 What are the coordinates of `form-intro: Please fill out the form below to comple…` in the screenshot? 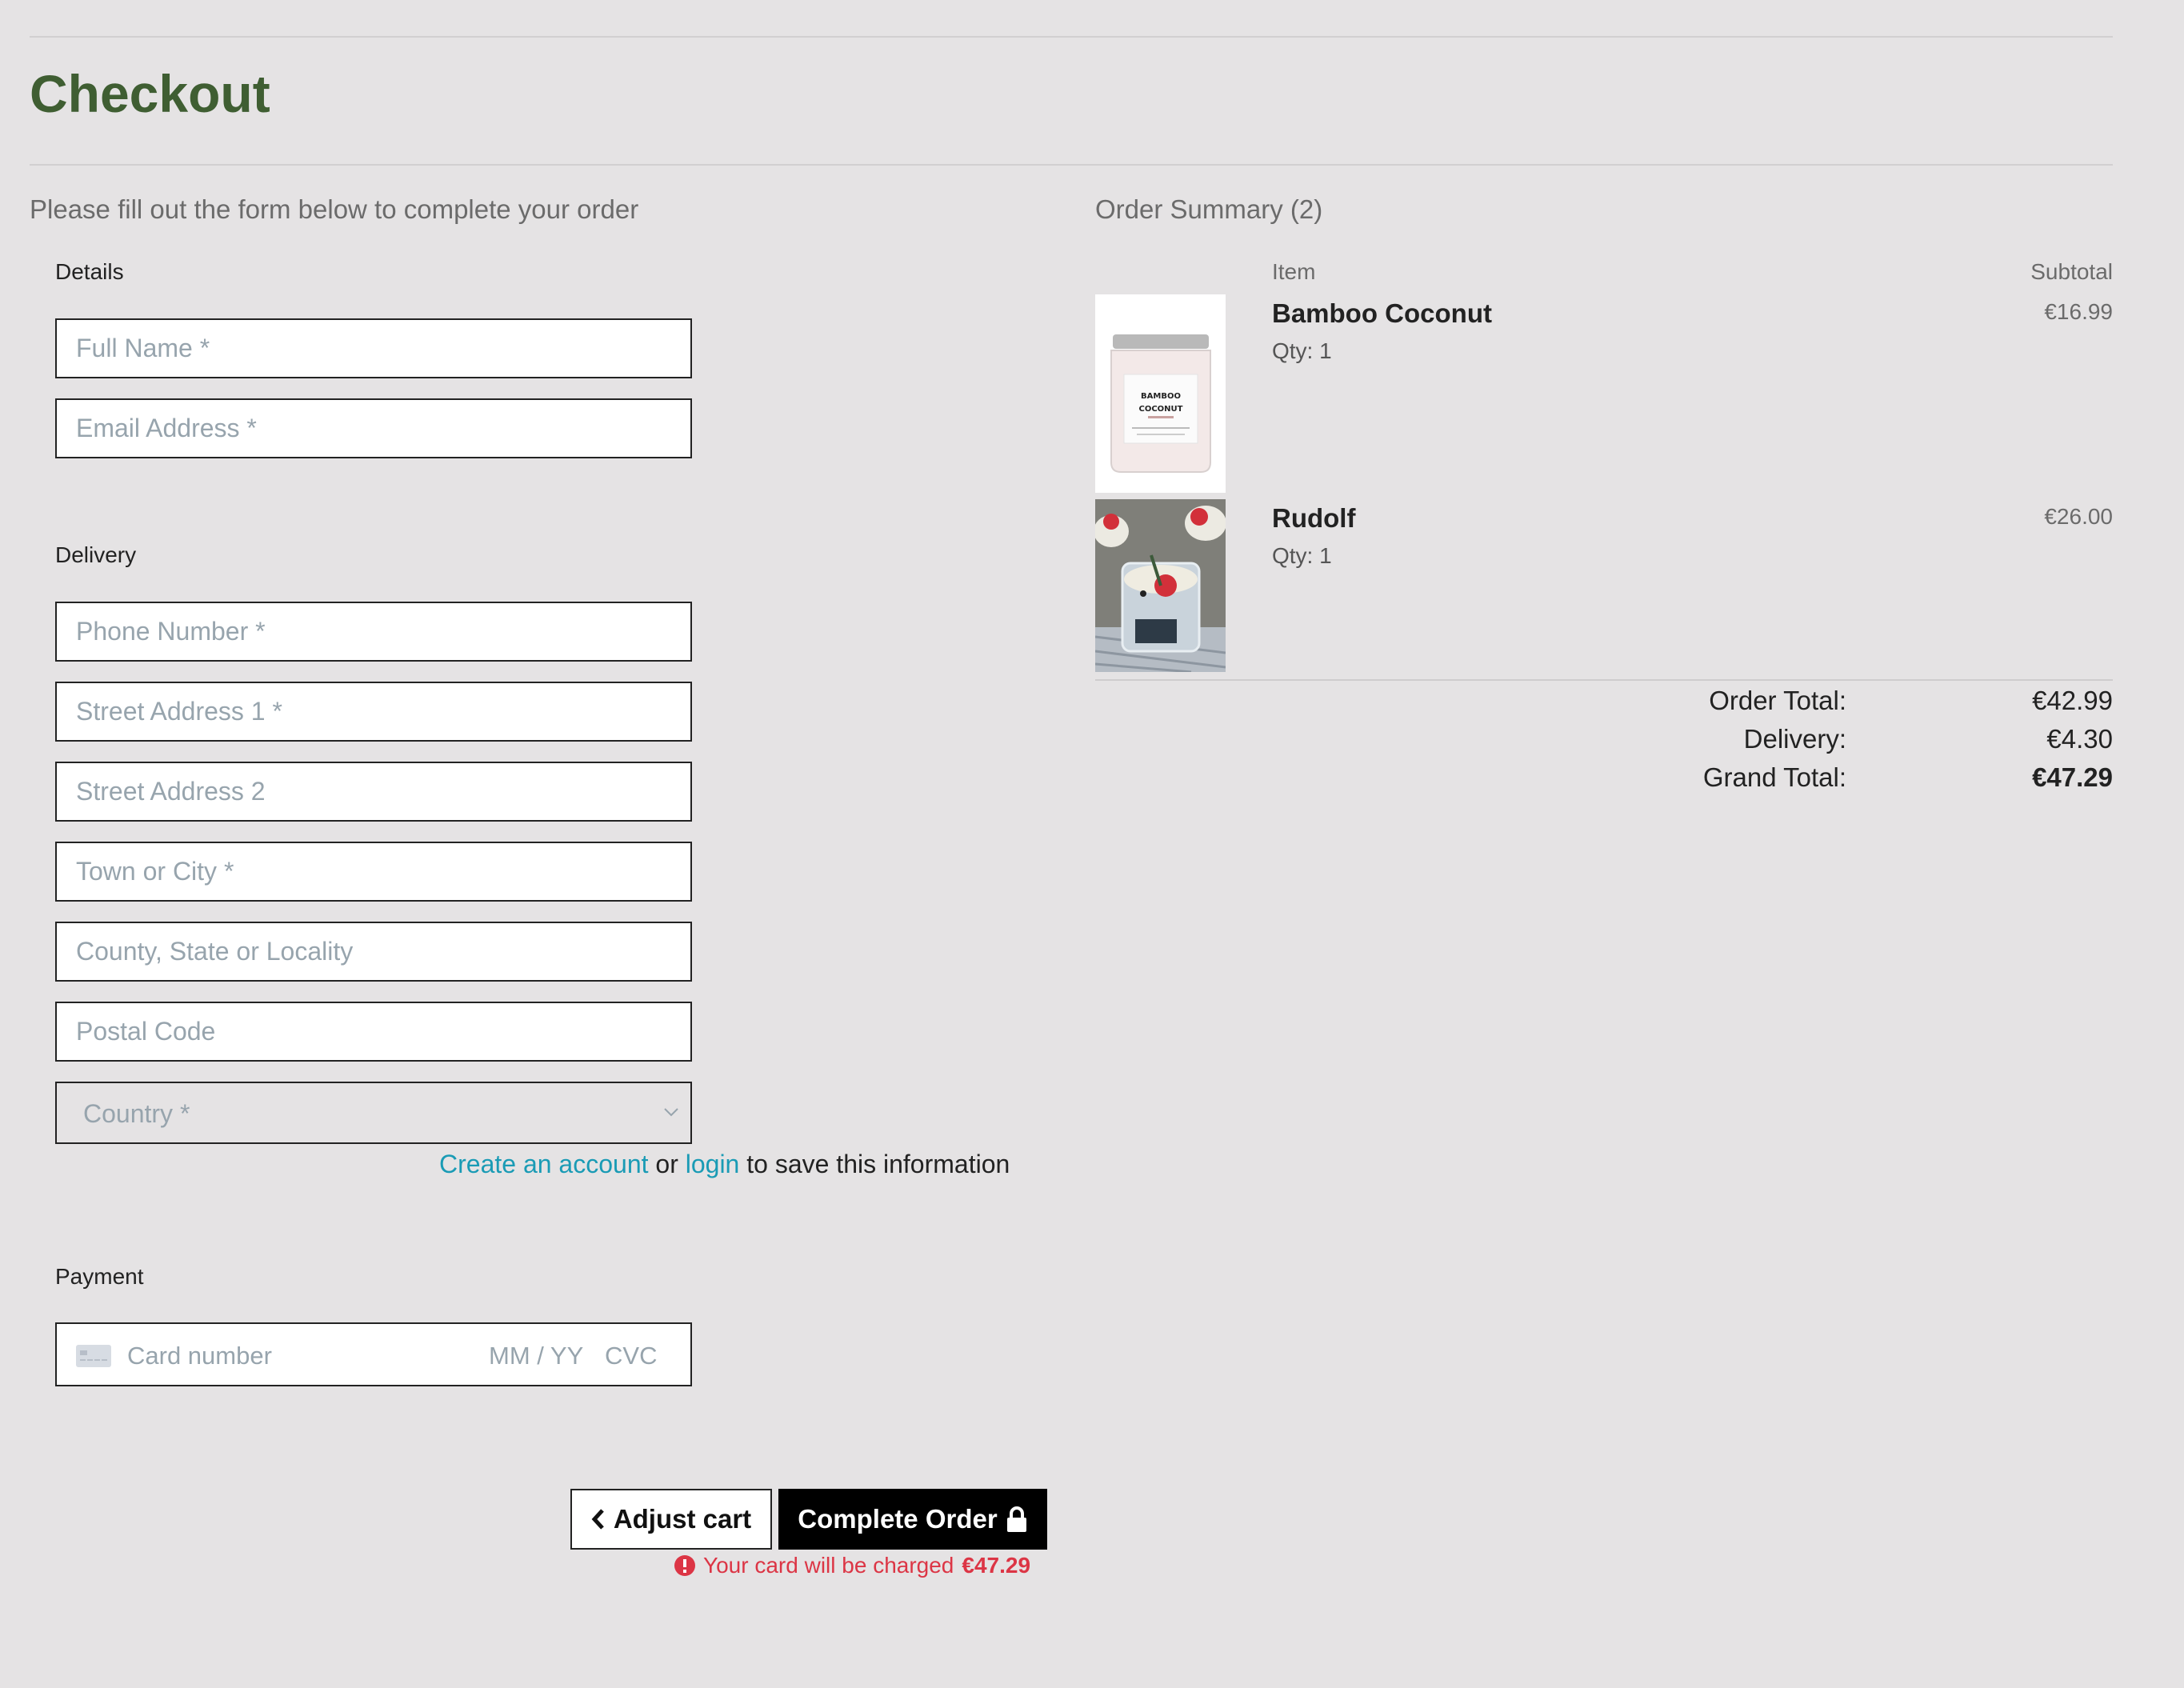 It's located at (334, 209).